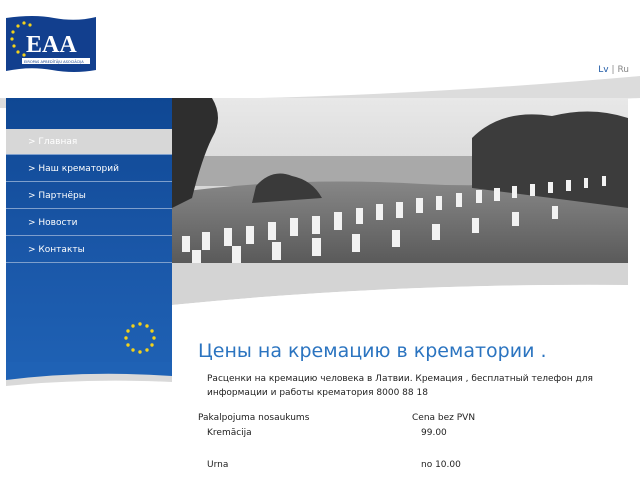 The width and height of the screenshot is (640, 480). I want to click on table-row-price: no 10.00, so click(441, 465).